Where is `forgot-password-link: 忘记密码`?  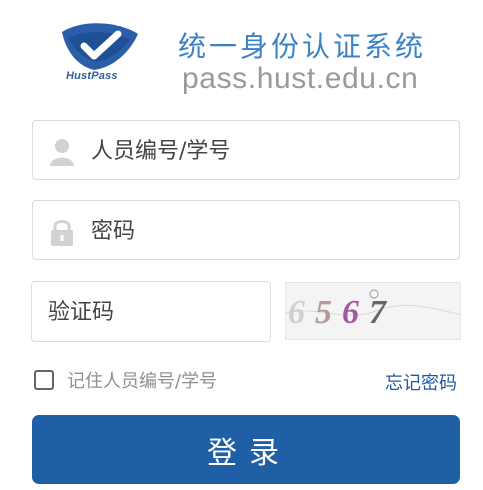 forgot-password-link: 忘记密码 is located at coordinates (421, 382).